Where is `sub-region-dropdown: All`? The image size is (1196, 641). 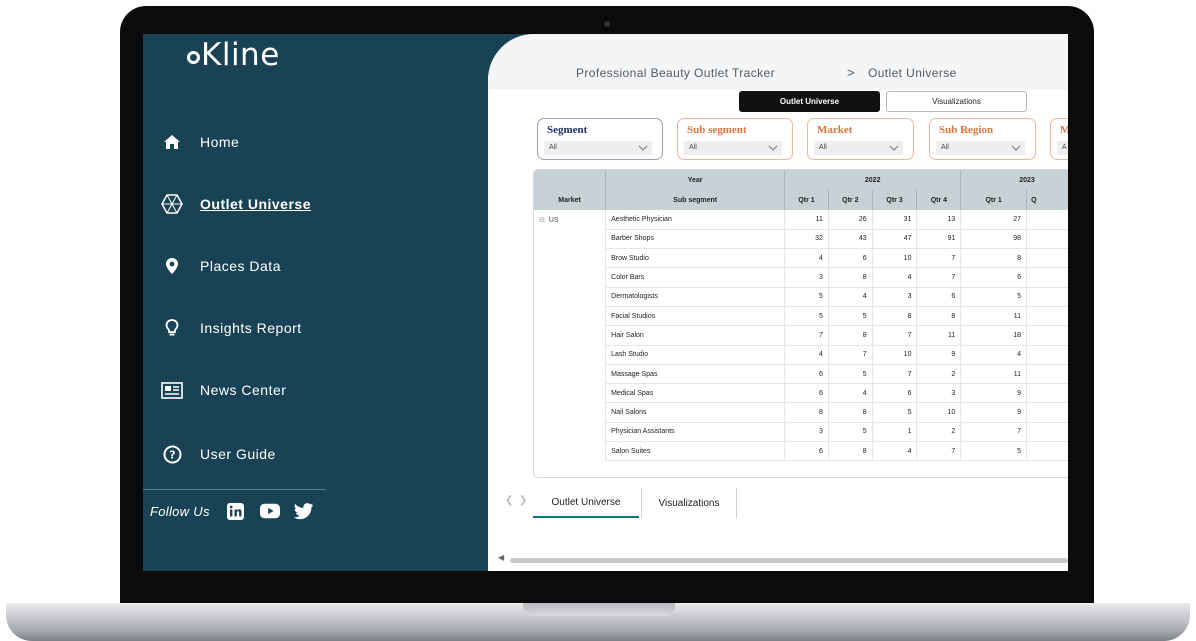 sub-region-dropdown: All is located at coordinates (980, 148).